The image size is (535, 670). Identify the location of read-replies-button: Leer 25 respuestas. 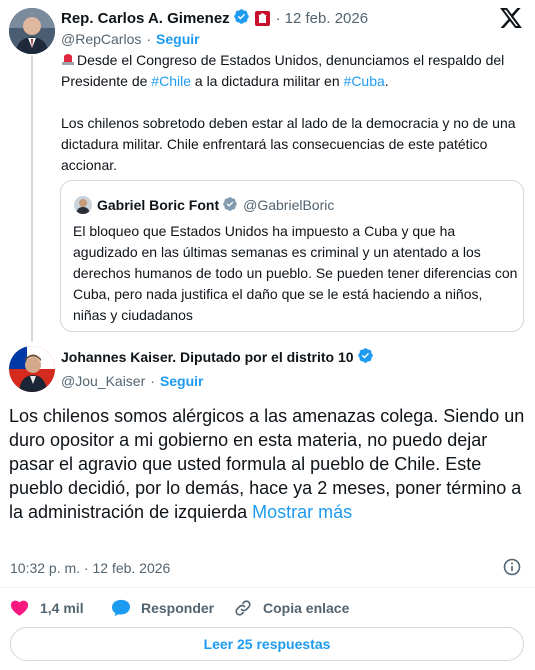
(267, 644).